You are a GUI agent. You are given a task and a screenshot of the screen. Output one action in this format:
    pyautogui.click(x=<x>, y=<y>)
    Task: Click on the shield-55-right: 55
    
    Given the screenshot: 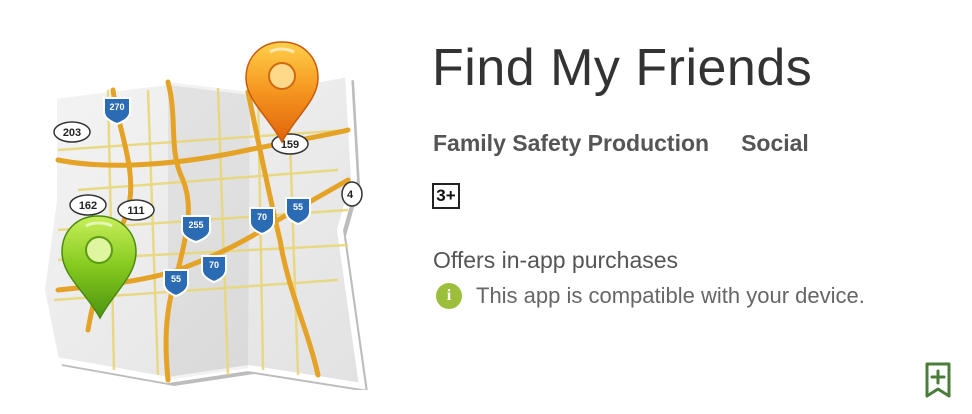 What is the action you would take?
    pyautogui.click(x=298, y=211)
    